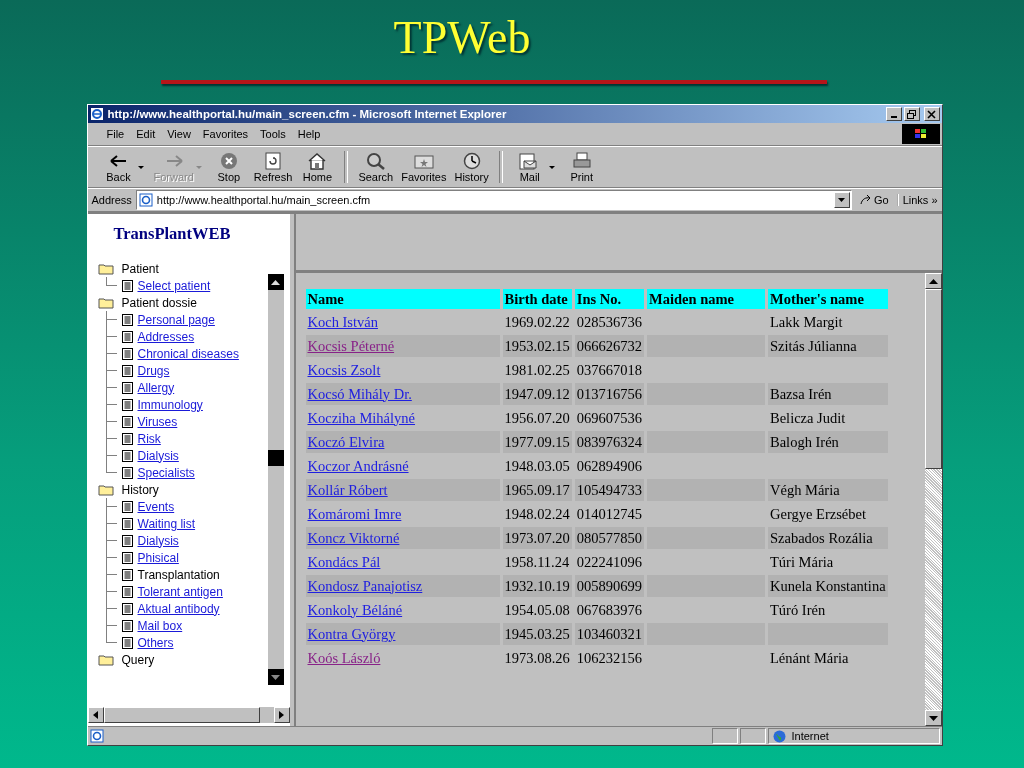 The image size is (1024, 768). Describe the element at coordinates (609, 322) in the screenshot. I see `table-cell-text: 028536736` at that location.